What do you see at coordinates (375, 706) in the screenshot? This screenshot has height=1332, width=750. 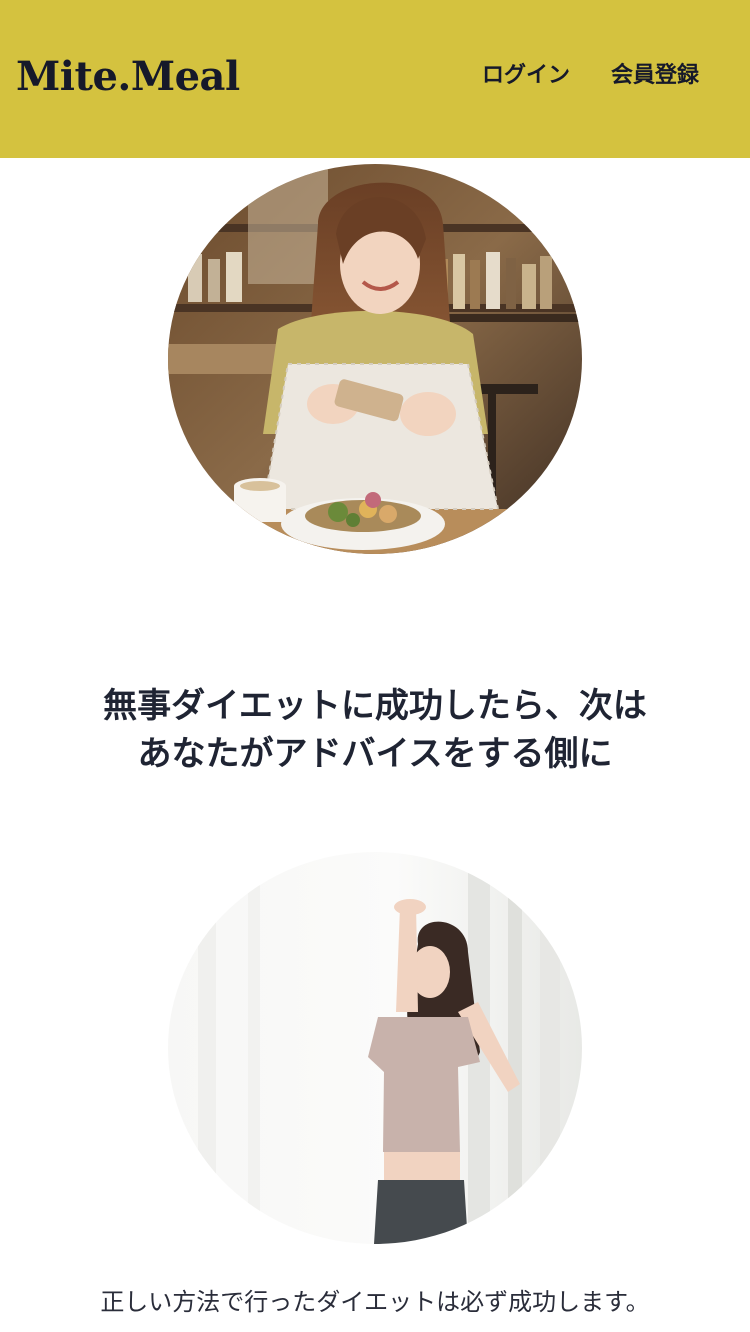 I see `headline-line-1: 無事ダイエットに成功したら、次は` at bounding box center [375, 706].